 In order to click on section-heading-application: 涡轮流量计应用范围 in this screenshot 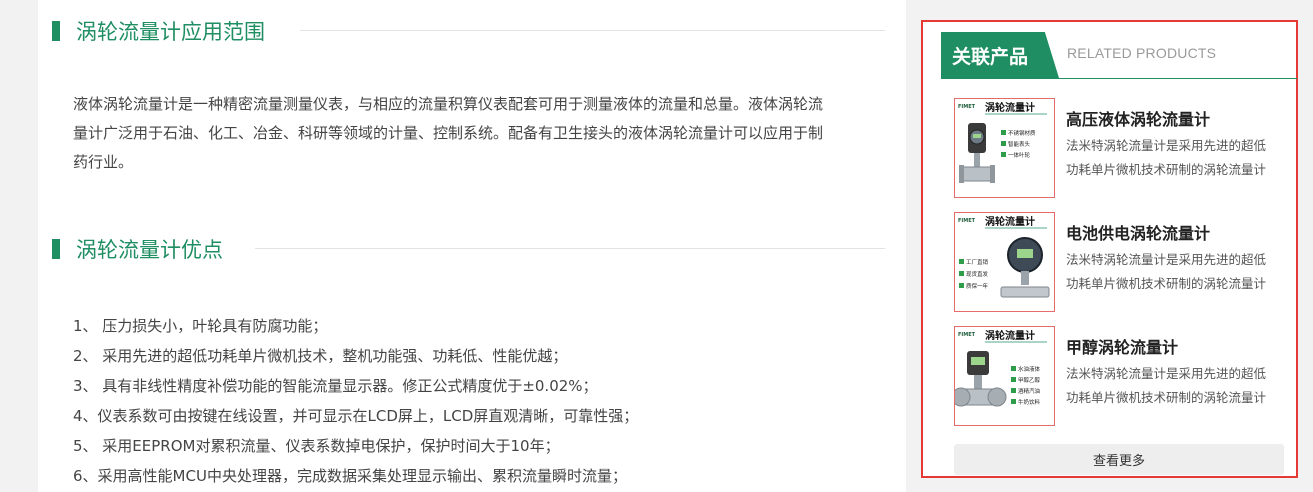, I will do `click(158, 31)`.